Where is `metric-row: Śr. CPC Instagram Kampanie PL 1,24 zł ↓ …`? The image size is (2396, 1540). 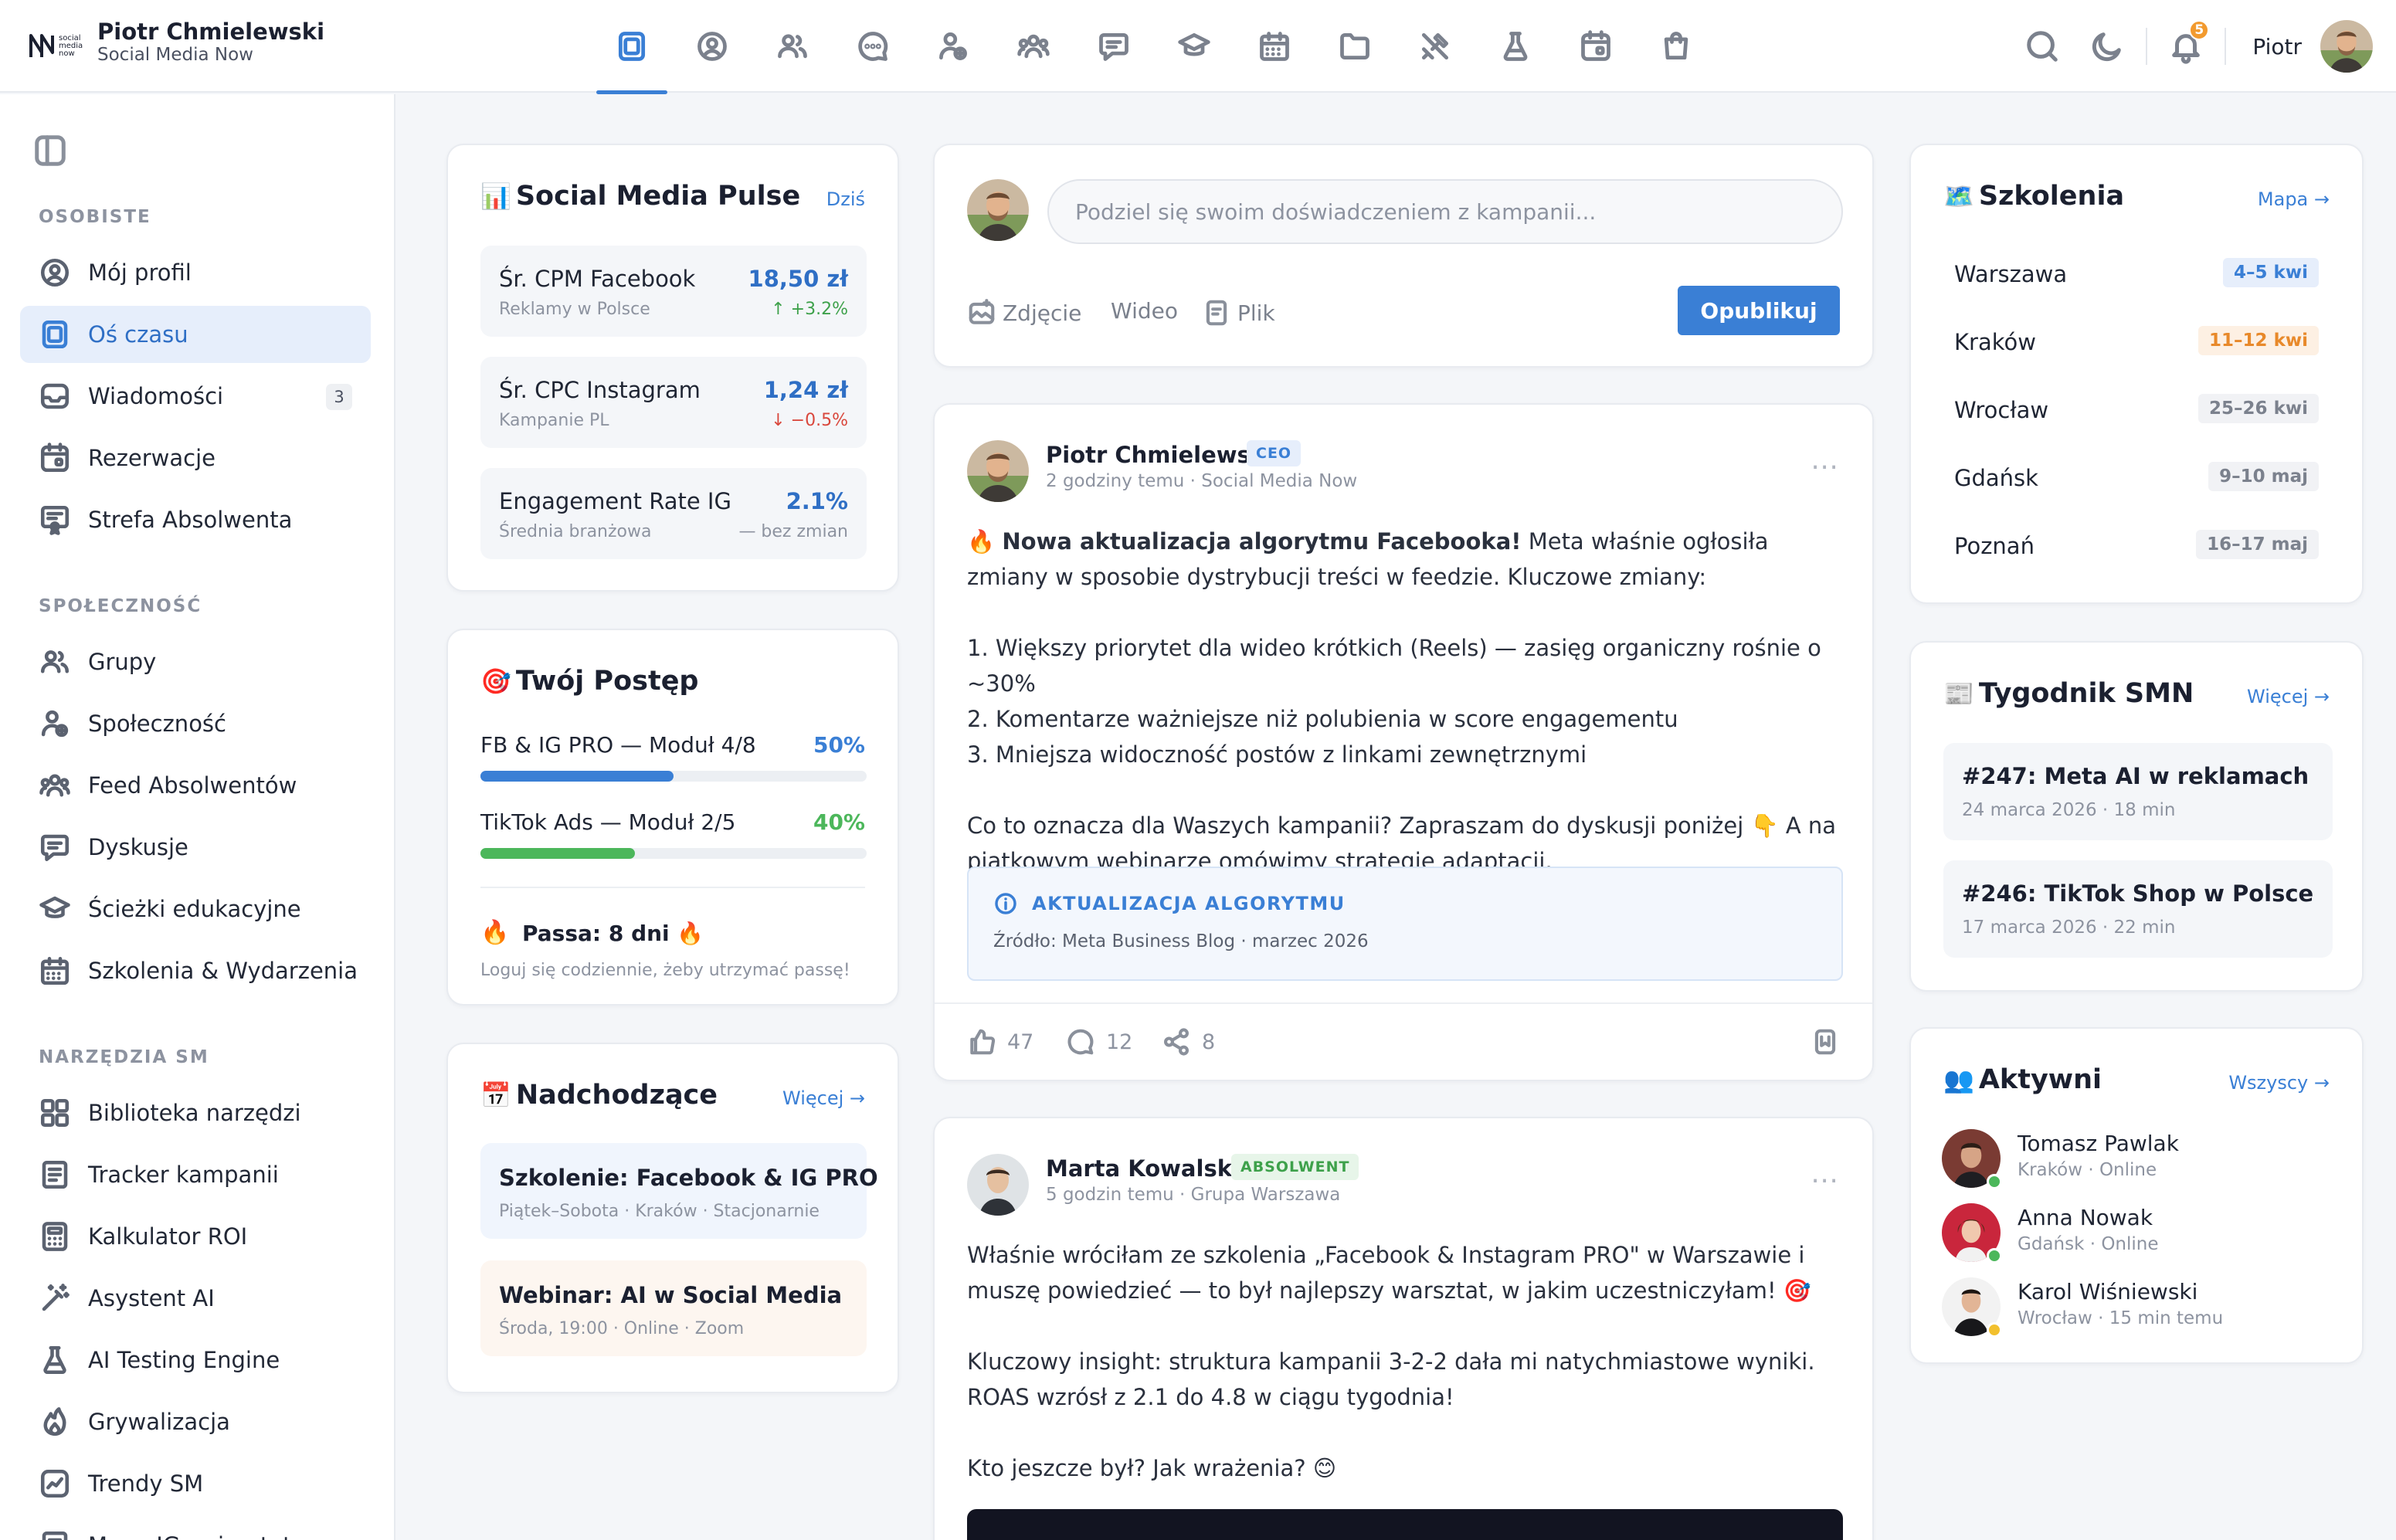
metric-row: Śr. CPC Instagram Kampanie PL 1,24 zł ↓ … is located at coordinates (673, 402).